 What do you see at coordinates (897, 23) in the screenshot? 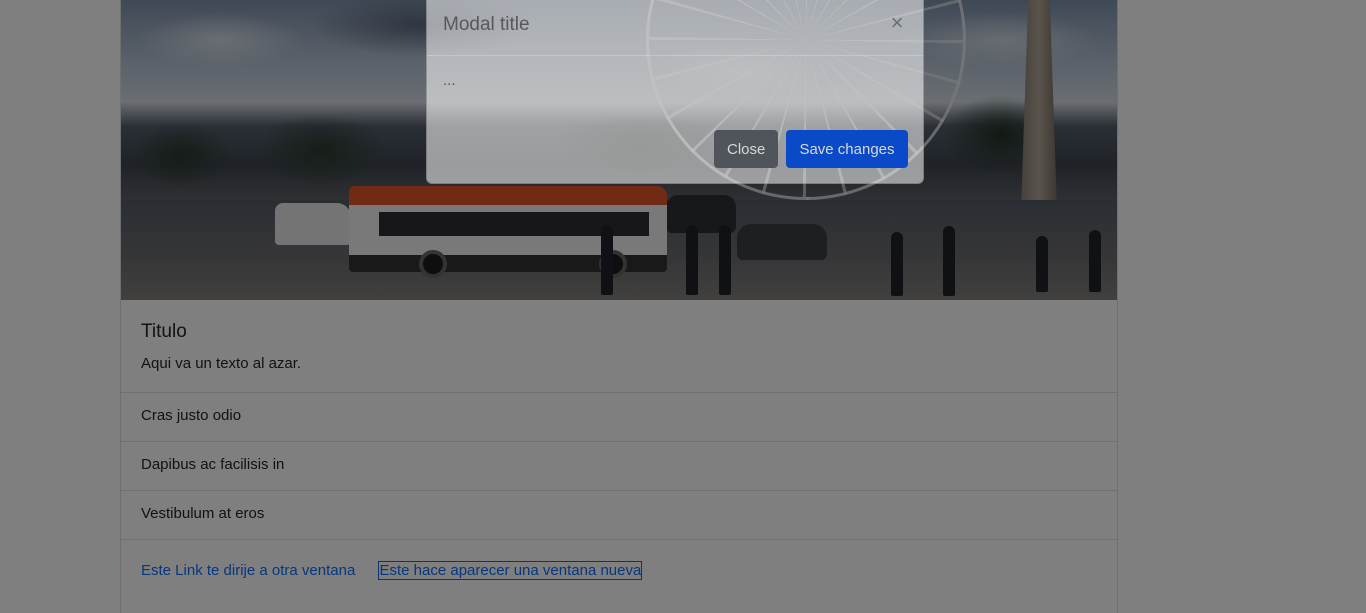
I see `close-icon: ×` at bounding box center [897, 23].